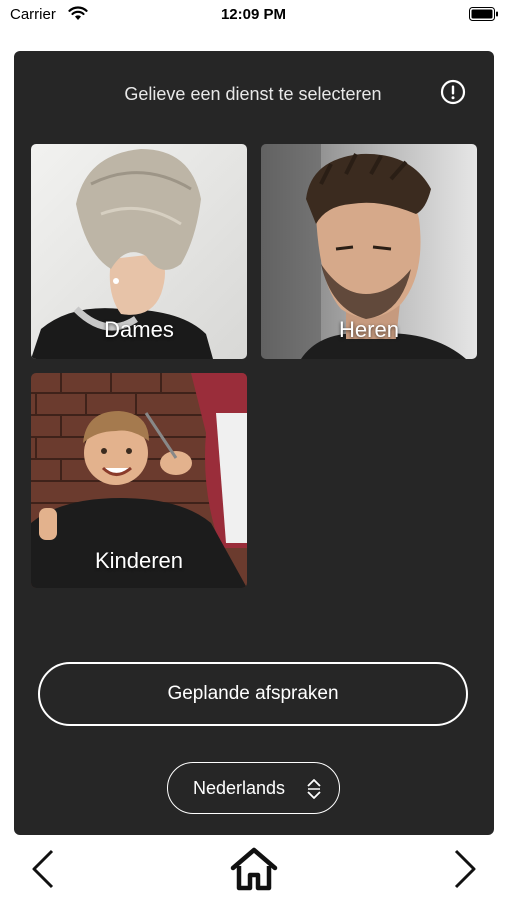 This screenshot has height=900, width=507. What do you see at coordinates (483, 14) in the screenshot?
I see `battery-icon` at bounding box center [483, 14].